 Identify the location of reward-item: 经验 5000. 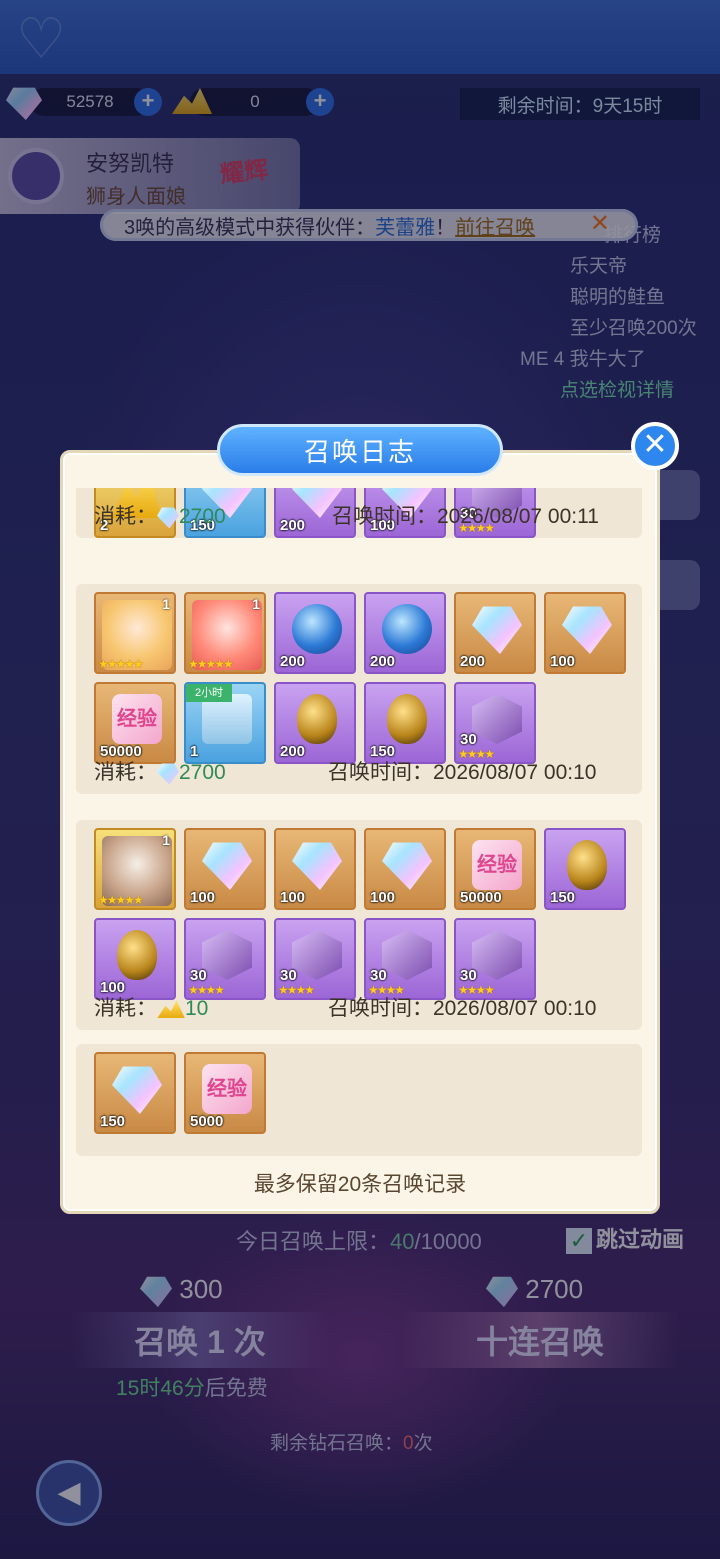
(225, 1093).